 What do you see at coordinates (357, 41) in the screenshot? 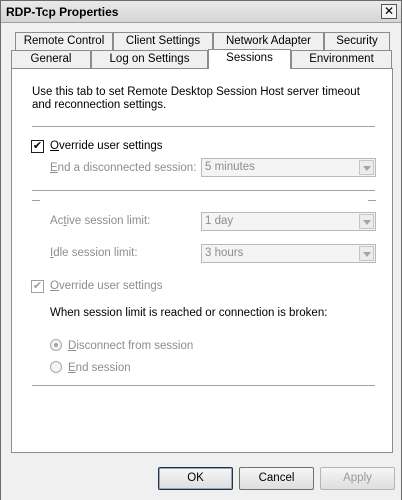
I see `tab-security: Security` at bounding box center [357, 41].